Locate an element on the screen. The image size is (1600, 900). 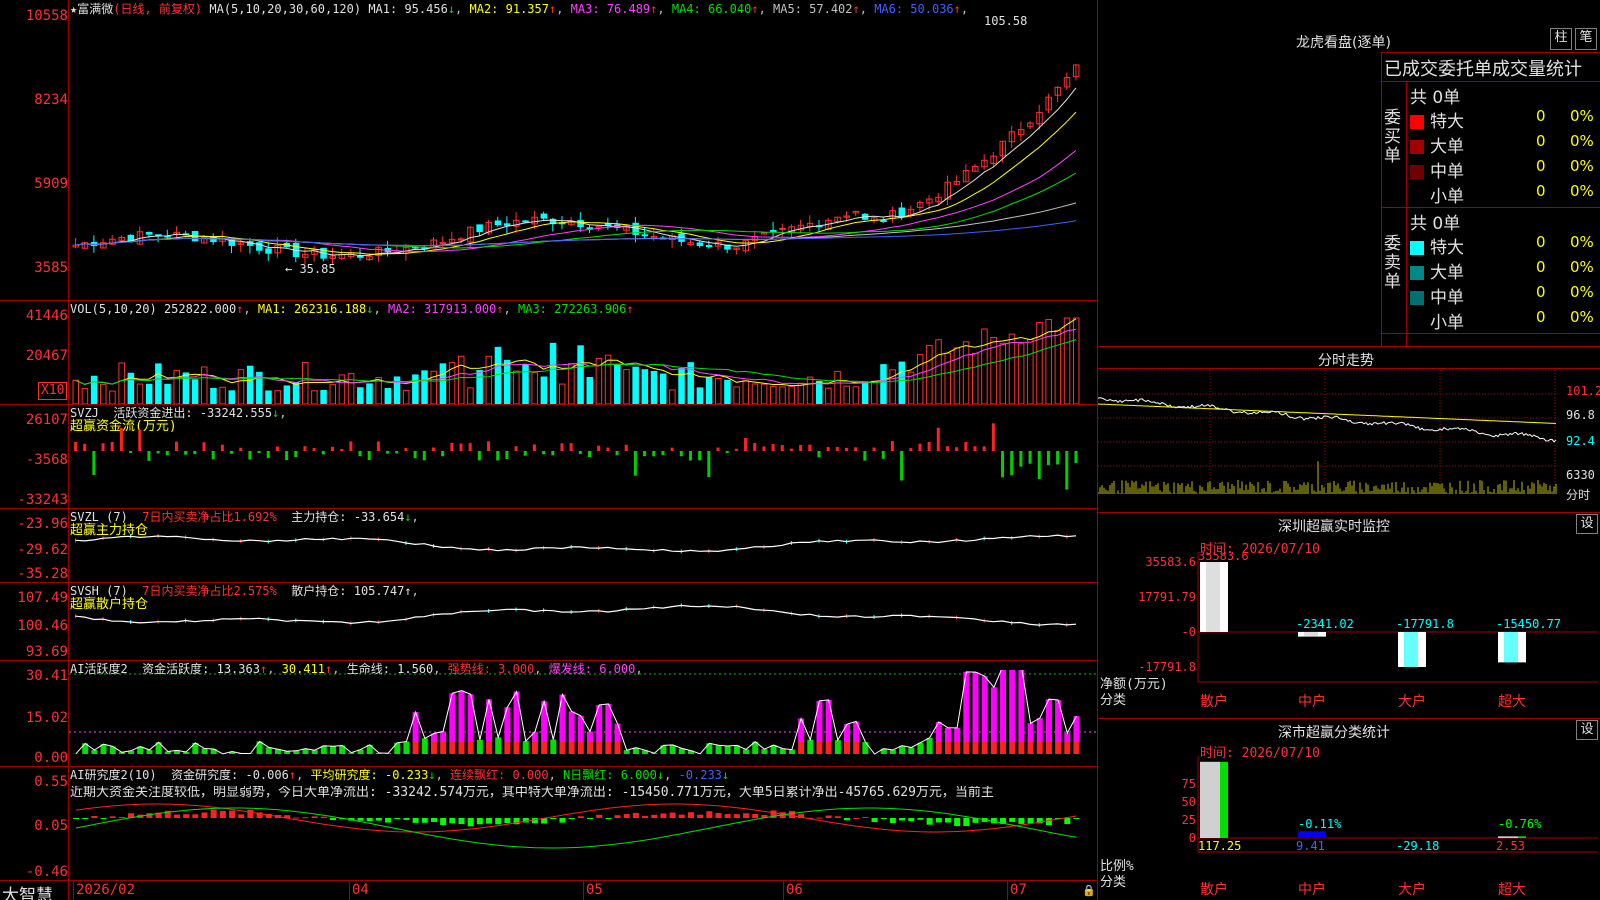
volume-chart is located at coordinates (583, 360).